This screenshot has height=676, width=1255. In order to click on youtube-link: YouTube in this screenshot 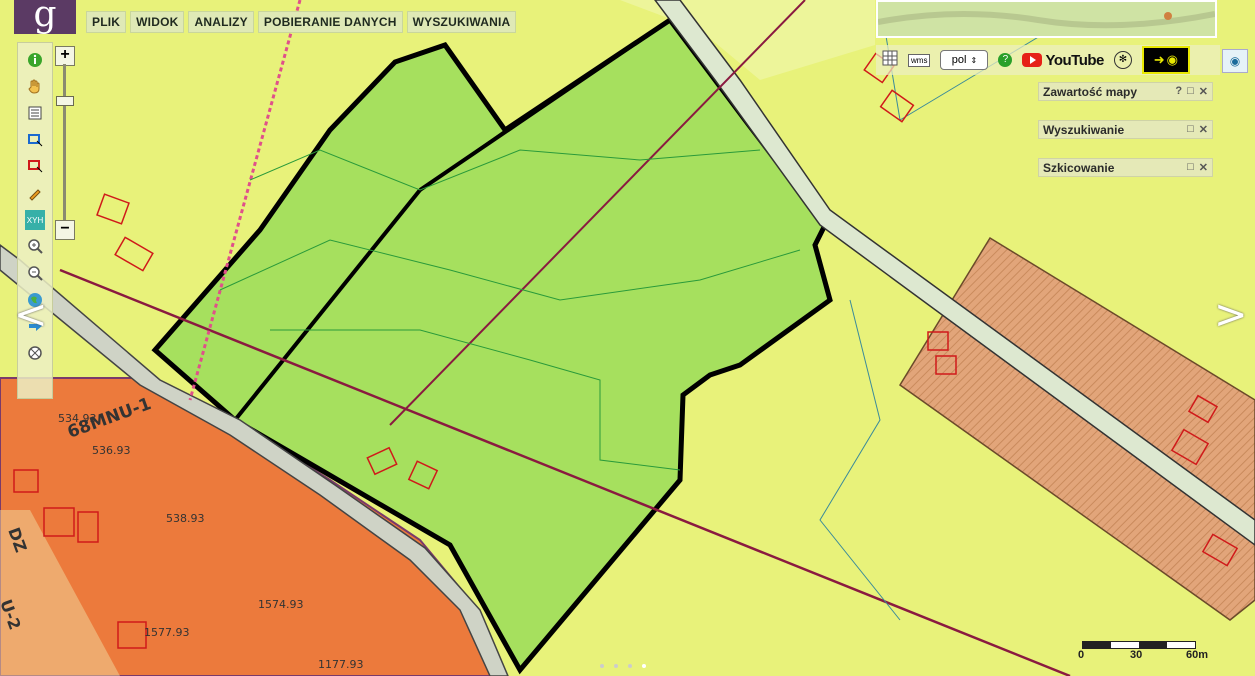, I will do `click(1063, 60)`.